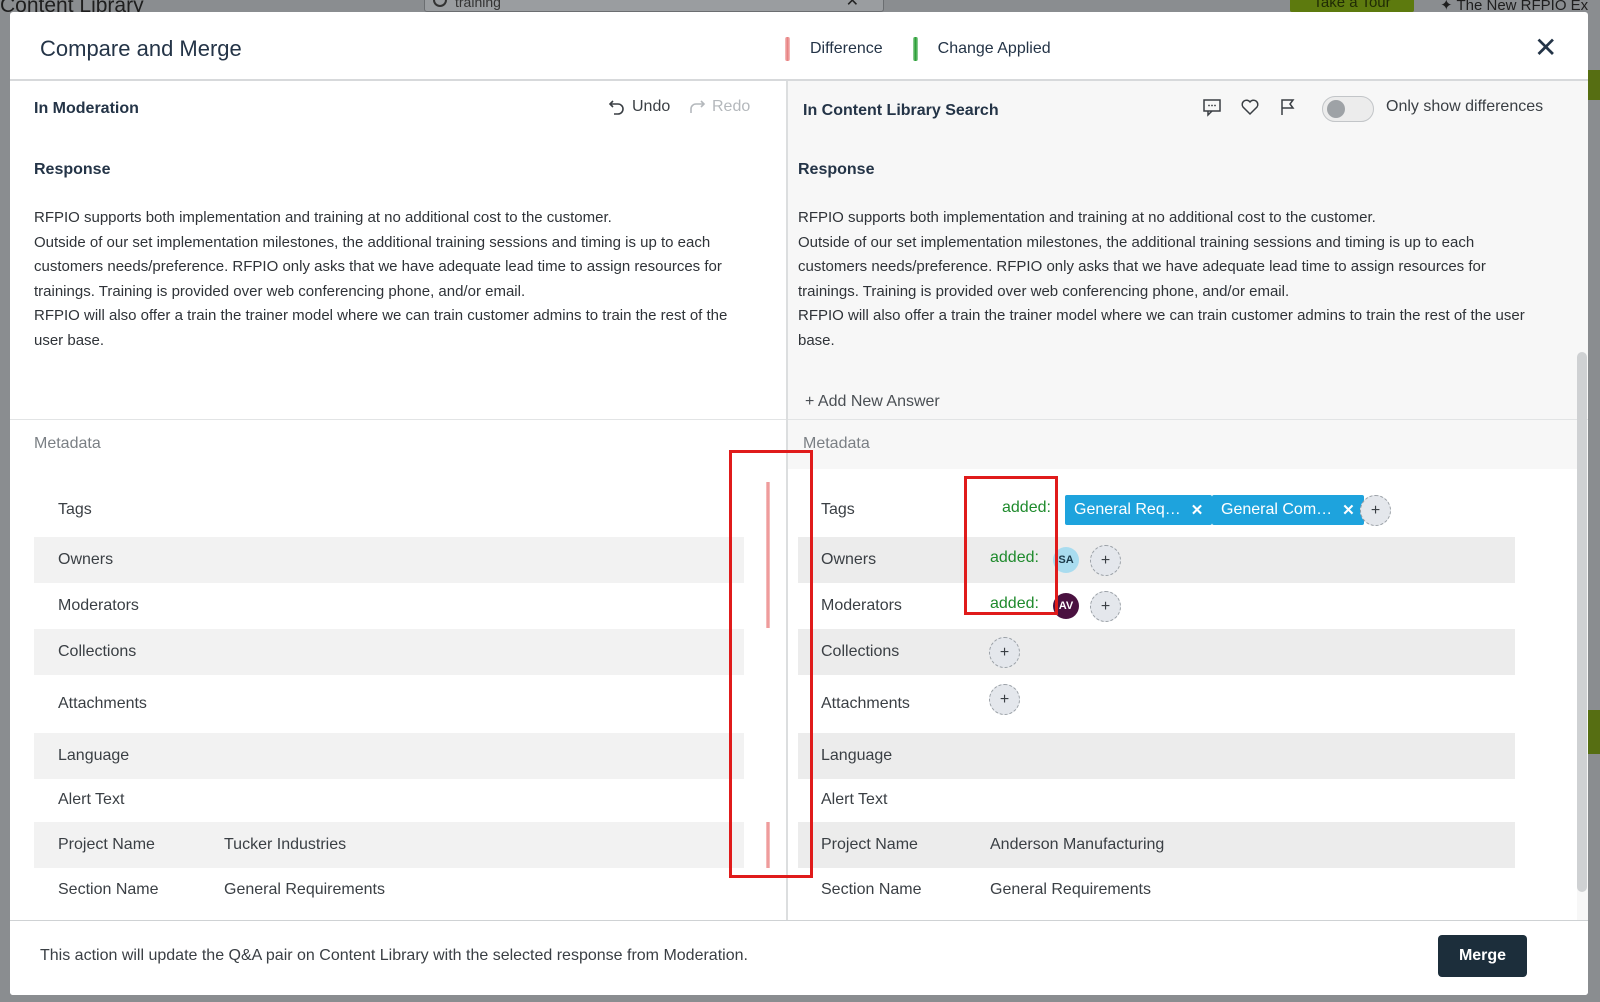  Describe the element at coordinates (389, 845) in the screenshot. I see `meta-row-project-name: Project Name Tucker Industries` at that location.